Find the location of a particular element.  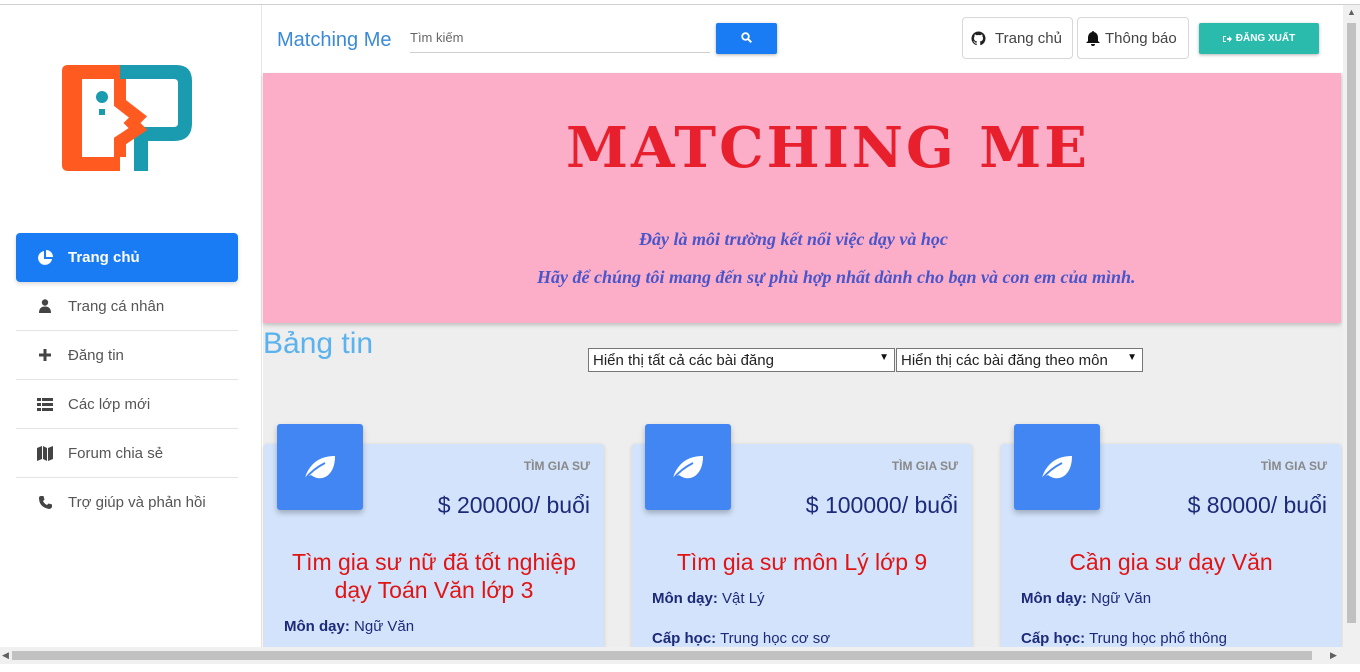

post-price: $ 100000/ buổi is located at coordinates (881, 505).